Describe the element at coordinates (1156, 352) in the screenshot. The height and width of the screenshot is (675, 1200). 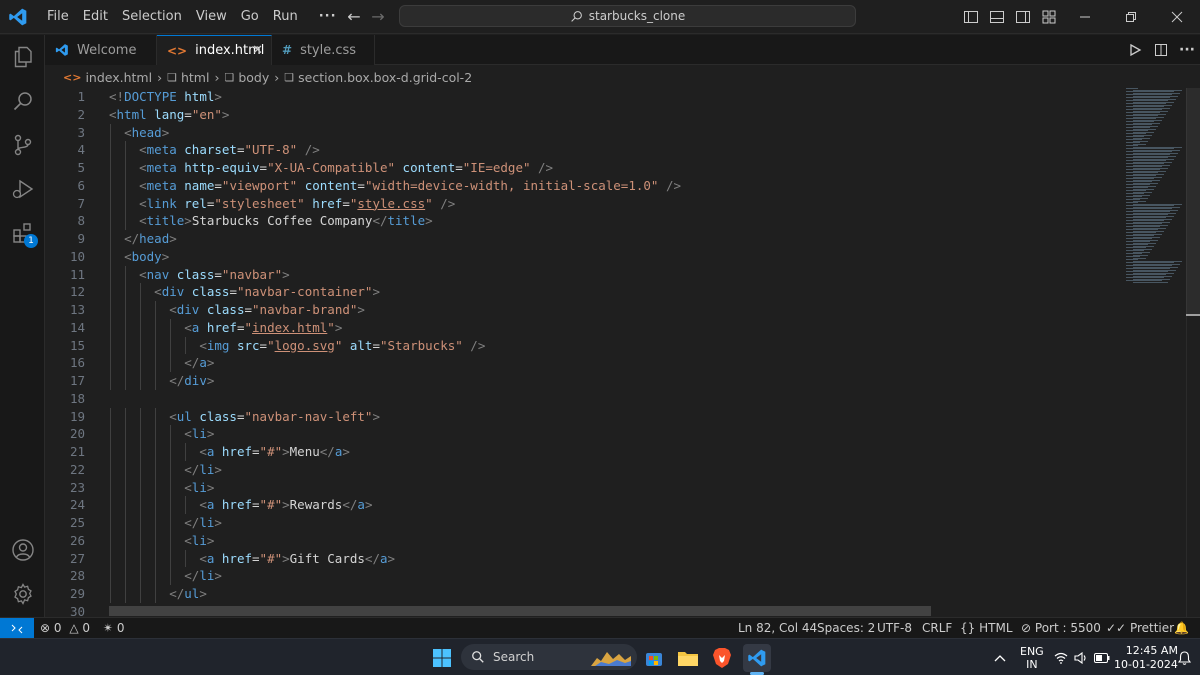
I see `minimap` at that location.